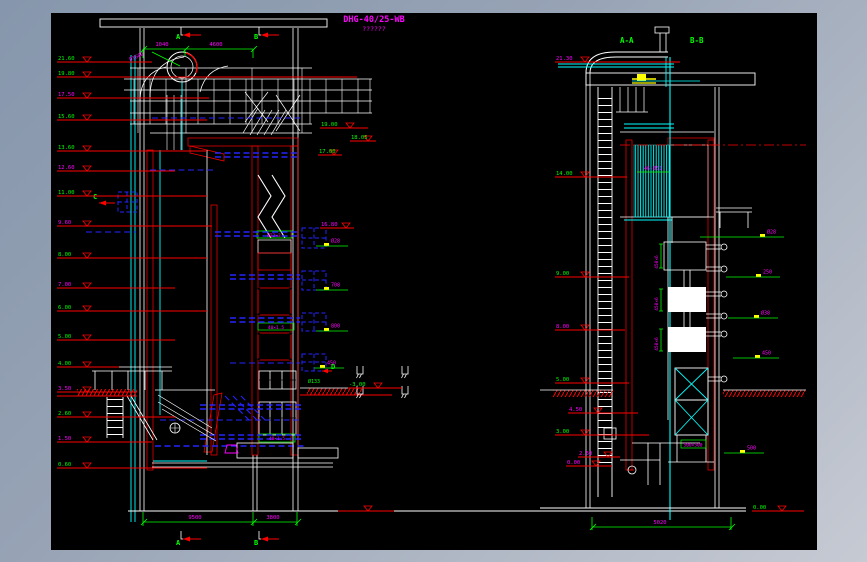 Image resolution: width=867 pixels, height=562 pixels. Describe the element at coordinates (64, 285) in the screenshot. I see `elevation-value: 7.00` at that location.